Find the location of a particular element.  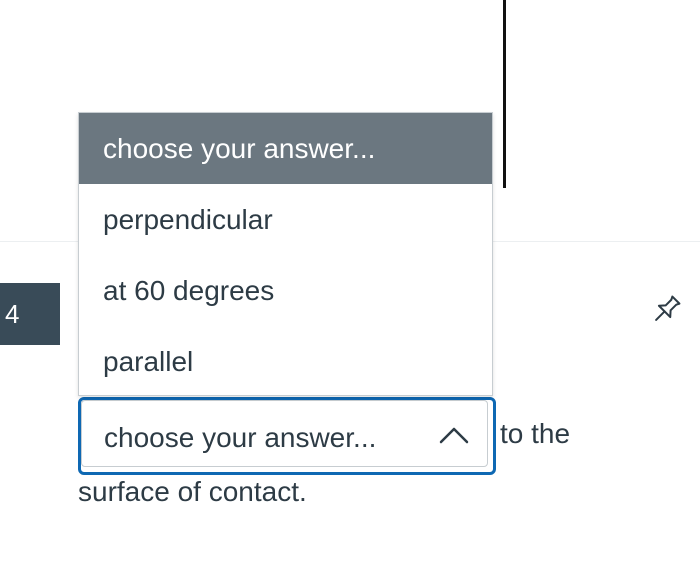

pin-icon is located at coordinates (666, 310).